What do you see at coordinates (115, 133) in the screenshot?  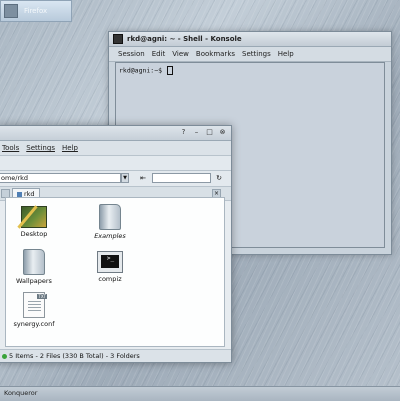 I see `fm-titlebar: ? – □ ⊗` at bounding box center [115, 133].